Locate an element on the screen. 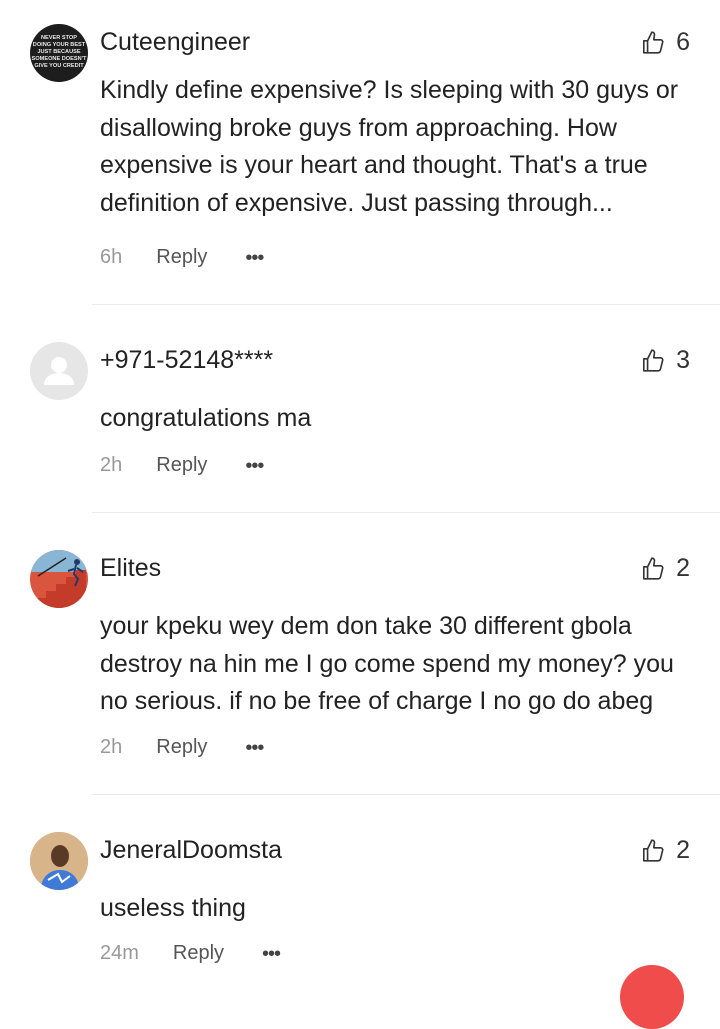 This screenshot has height=1029, width=720. profile-photo-avatar-image is located at coordinates (59, 861).